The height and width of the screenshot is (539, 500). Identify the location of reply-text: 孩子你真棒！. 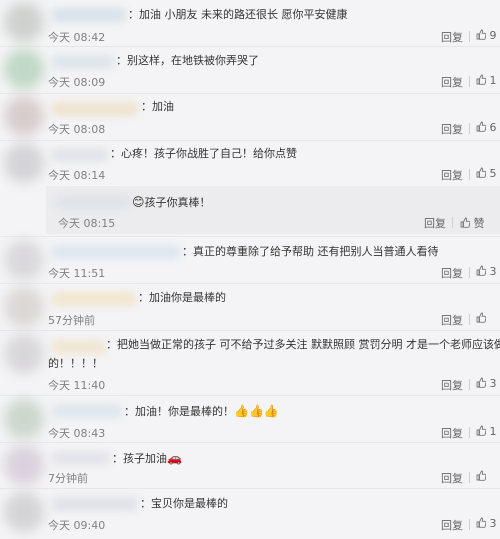
(177, 202).